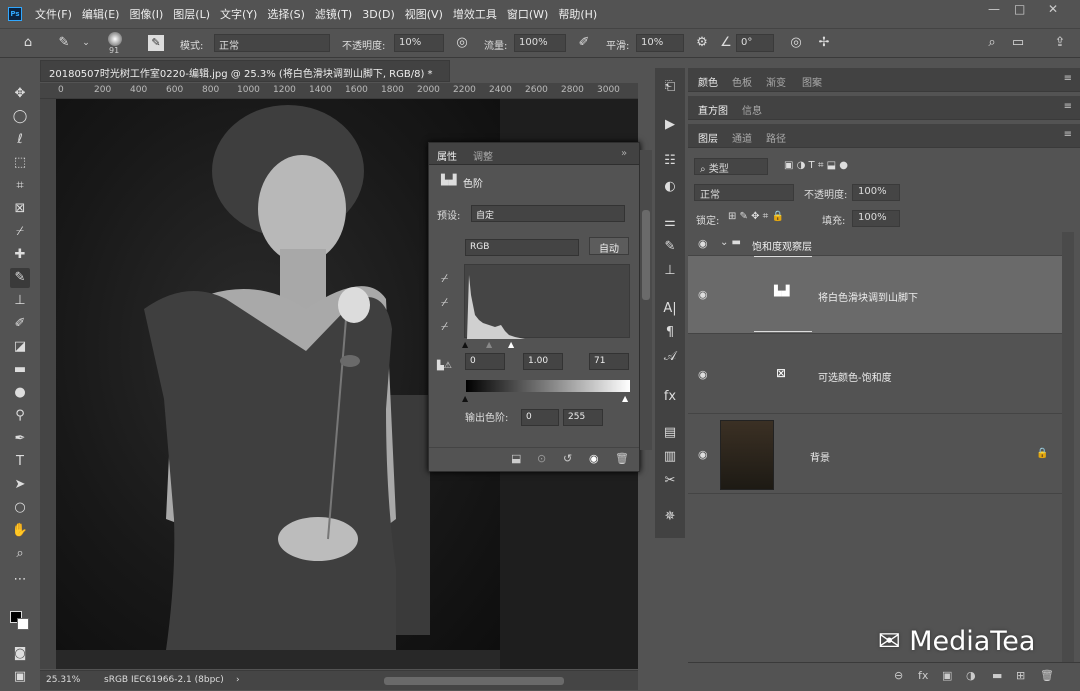 The width and height of the screenshot is (1080, 691). I want to click on color-profile: sRGB IEC61966-2.1 (8bpc), so click(164, 680).